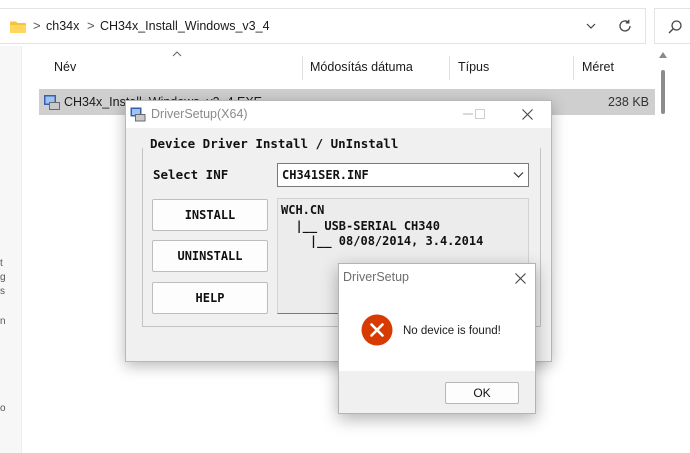  Describe the element at coordinates (473, 67) in the screenshot. I see `column-header-type: Típus` at that location.